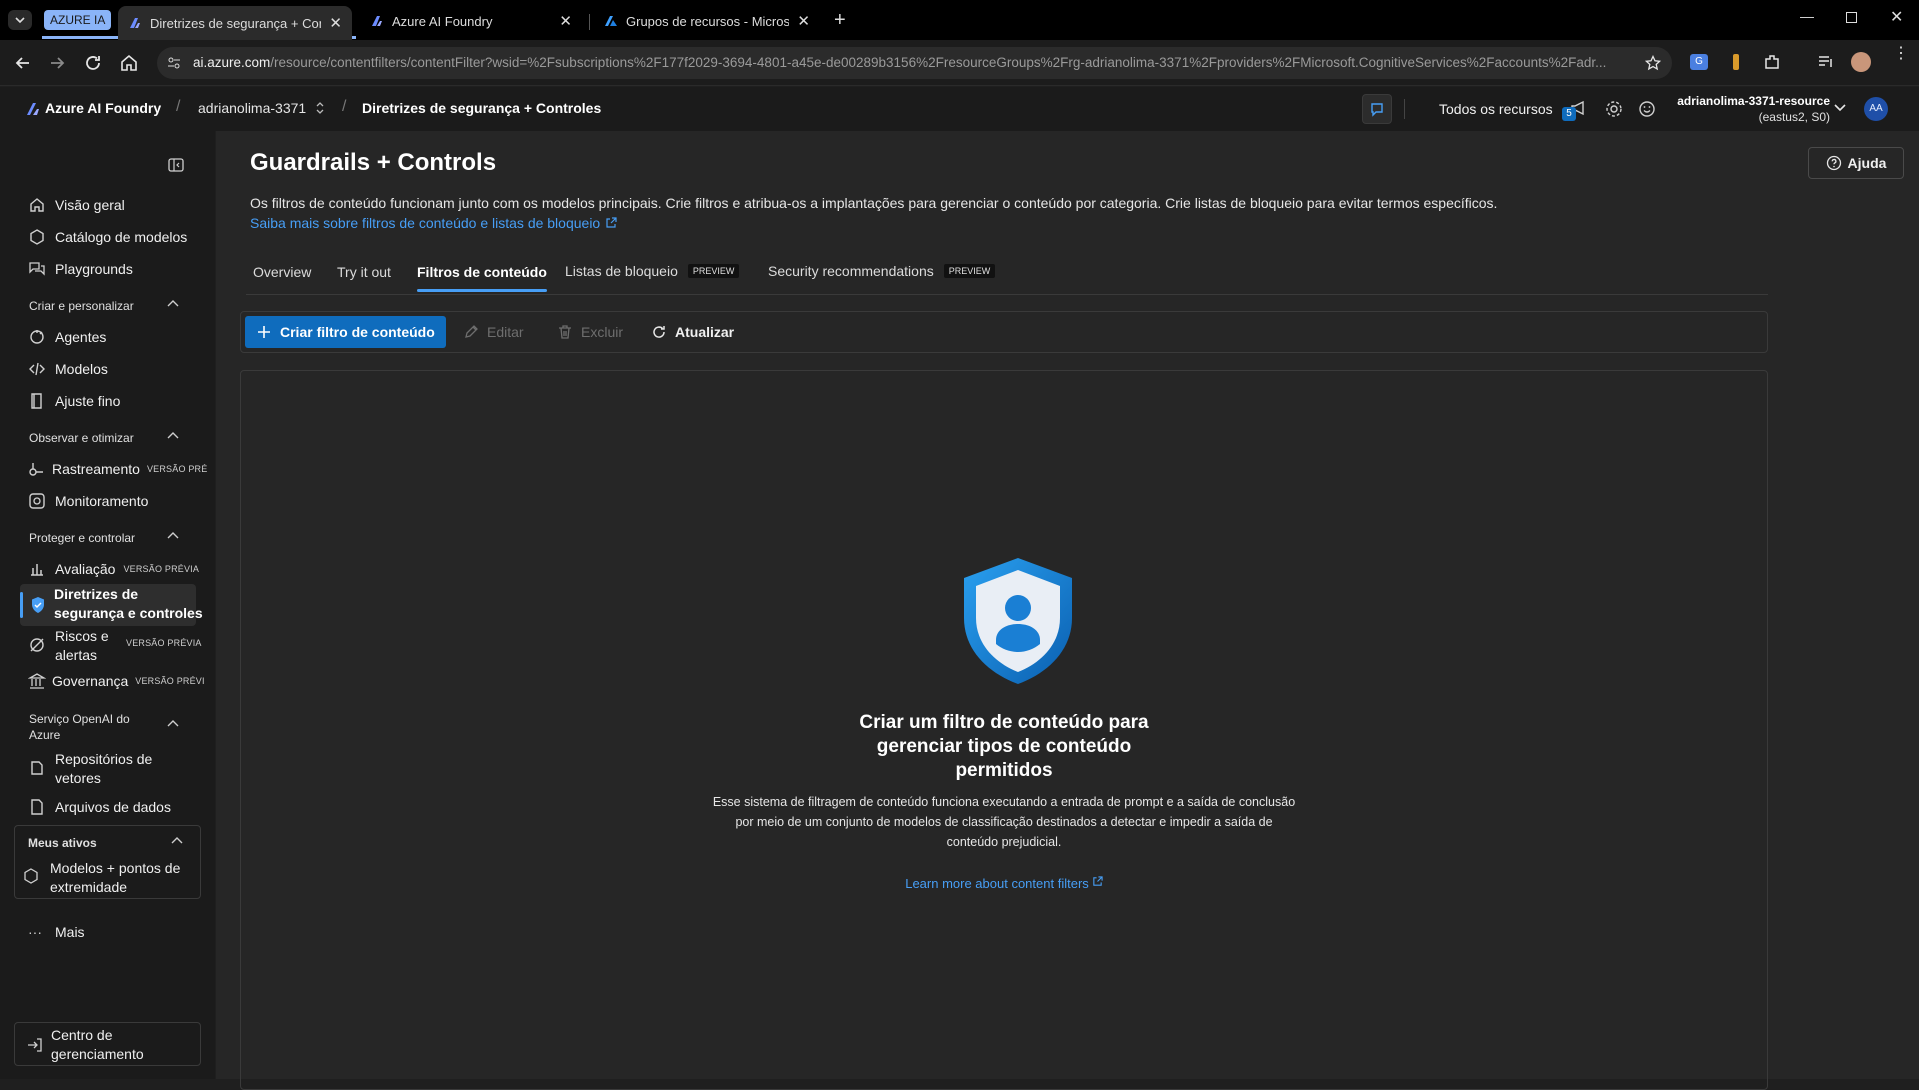 This screenshot has width=1919, height=1090. Describe the element at coordinates (320, 108) in the screenshot. I see `chevron-up-down-icon` at that location.